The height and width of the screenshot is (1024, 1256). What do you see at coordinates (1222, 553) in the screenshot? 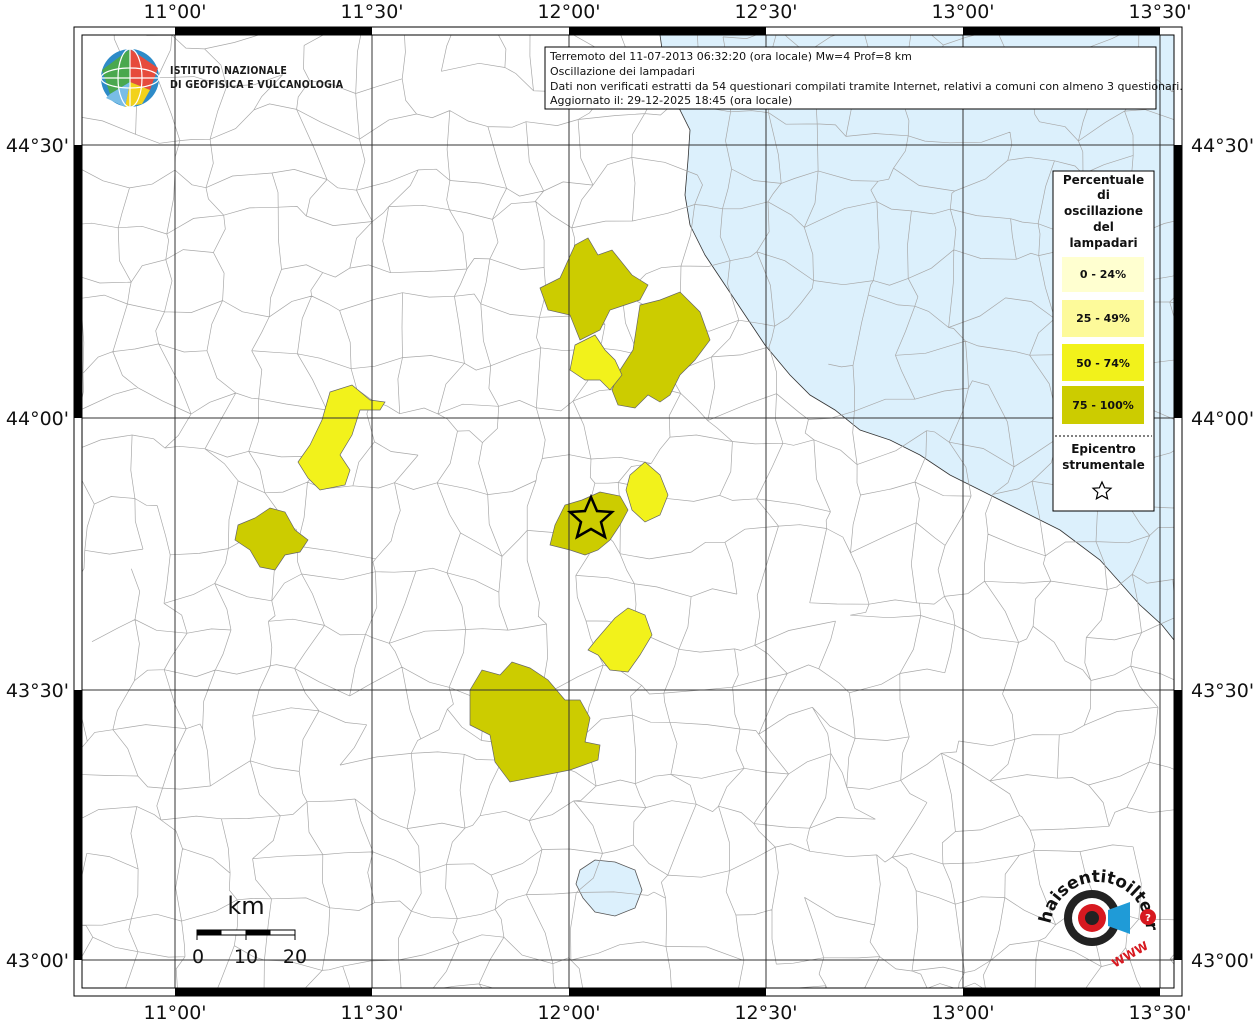
I see `latitude-labels-right: 44°30' 44°00' 43°30' 43°00'` at bounding box center [1222, 553].